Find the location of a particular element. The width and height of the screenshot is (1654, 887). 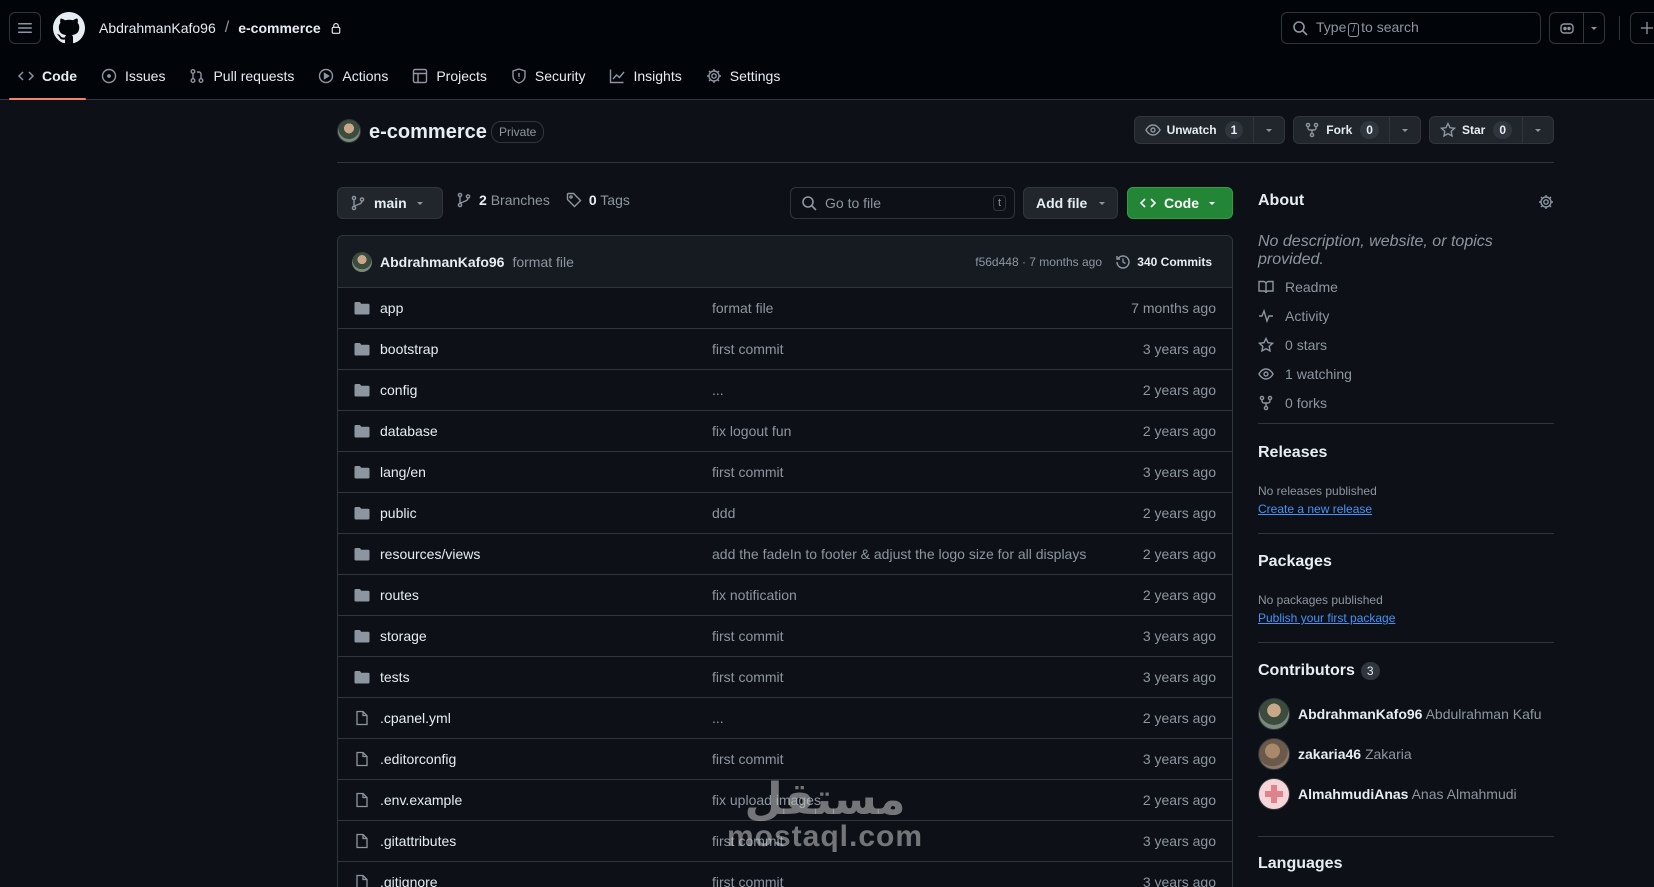

file-row: database fix logout fun 2 years ago is located at coordinates (785, 431).